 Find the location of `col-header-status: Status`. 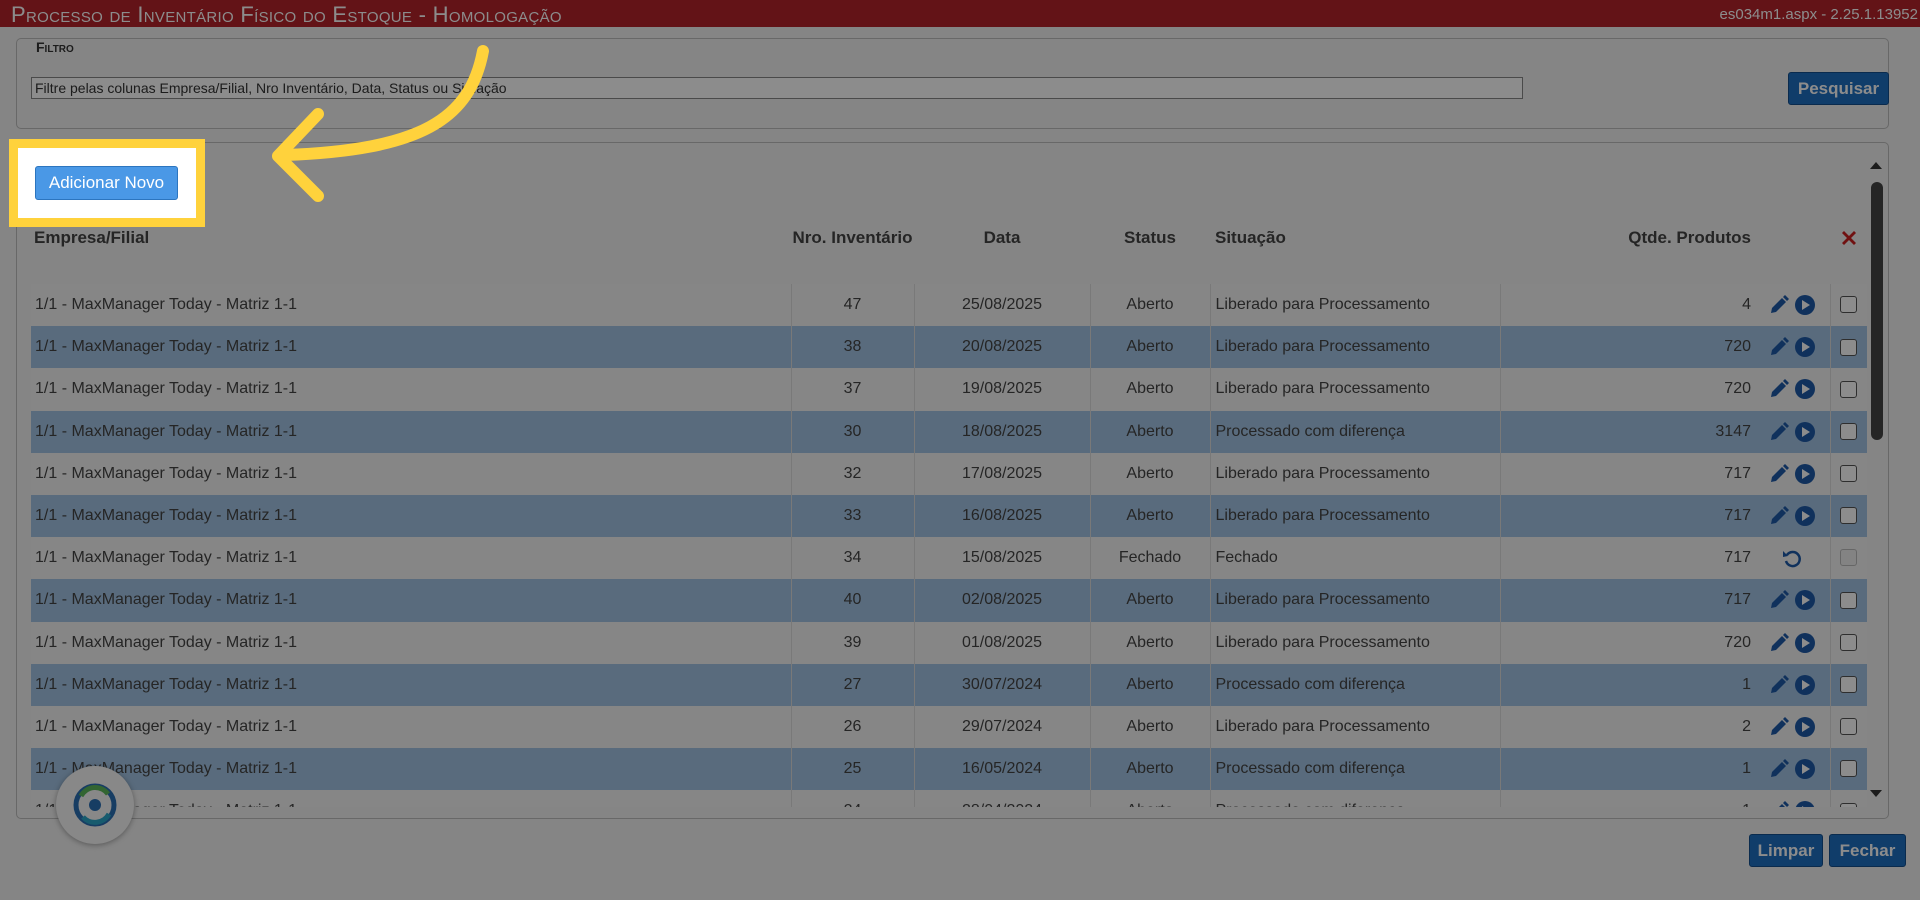

col-header-status: Status is located at coordinates (1150, 253).